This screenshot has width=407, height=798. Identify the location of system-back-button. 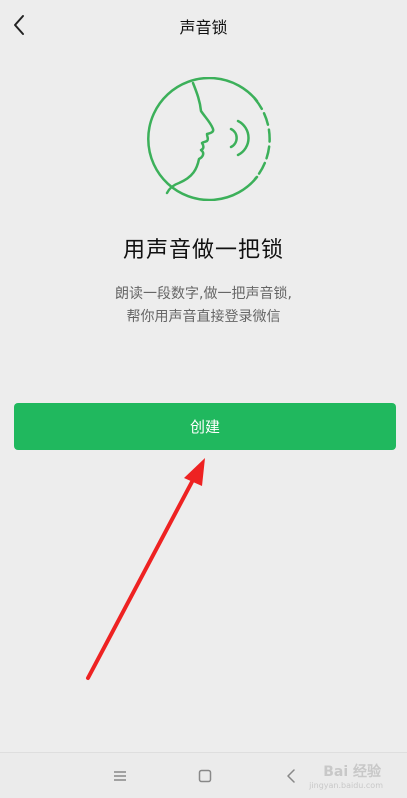
(291, 776).